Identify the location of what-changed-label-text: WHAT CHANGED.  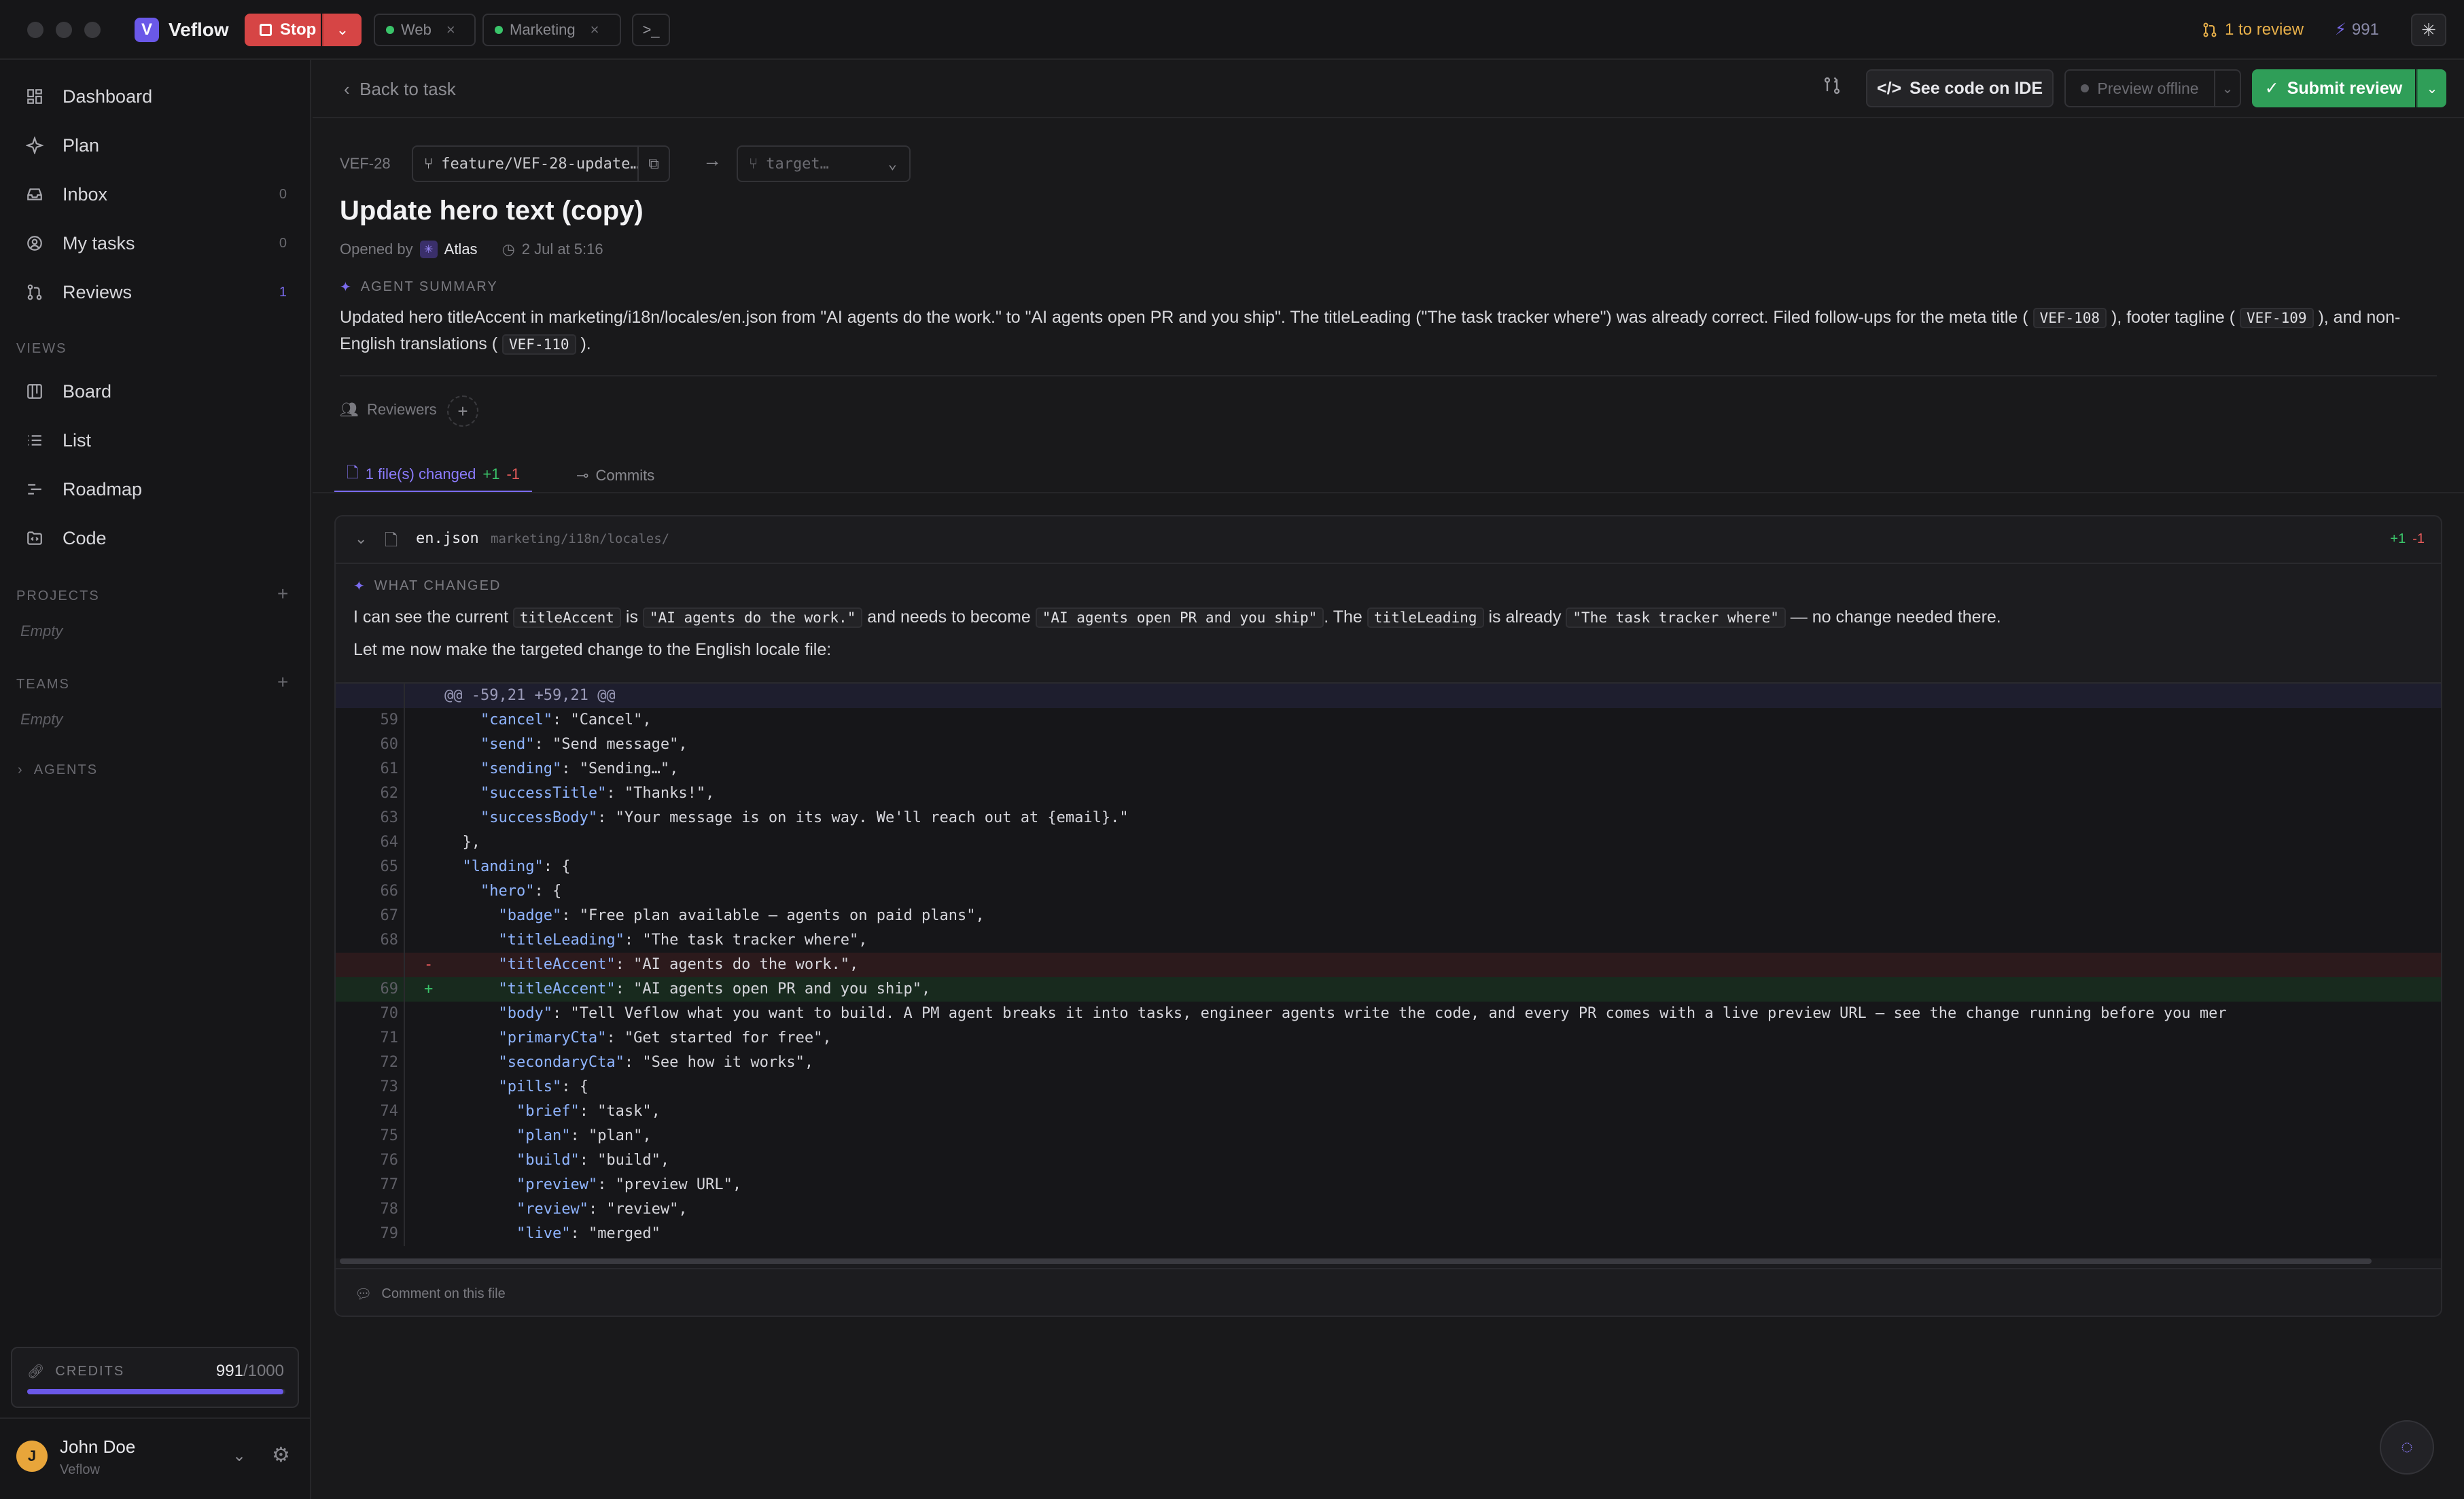
(437, 585).